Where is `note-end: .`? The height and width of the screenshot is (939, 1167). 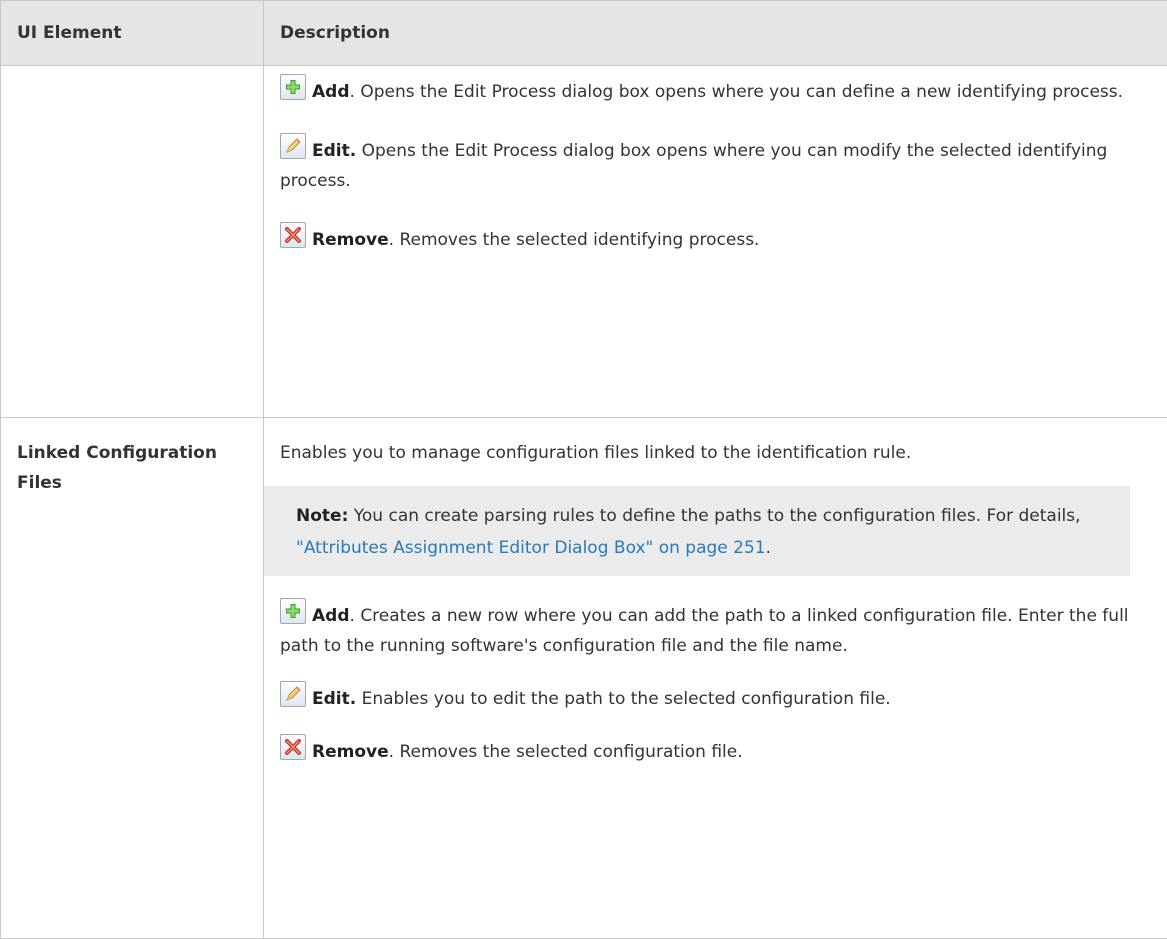 note-end: . is located at coordinates (768, 548).